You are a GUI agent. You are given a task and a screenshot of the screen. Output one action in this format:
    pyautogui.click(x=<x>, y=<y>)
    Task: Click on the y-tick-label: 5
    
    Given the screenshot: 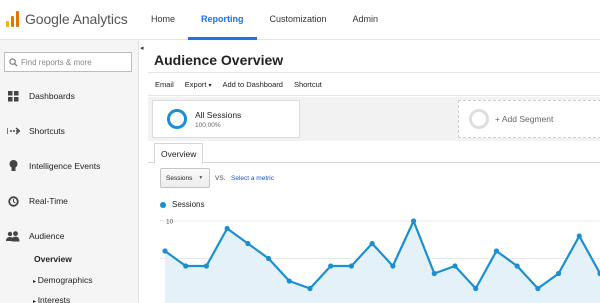 What is the action you would take?
    pyautogui.click(x=168, y=259)
    